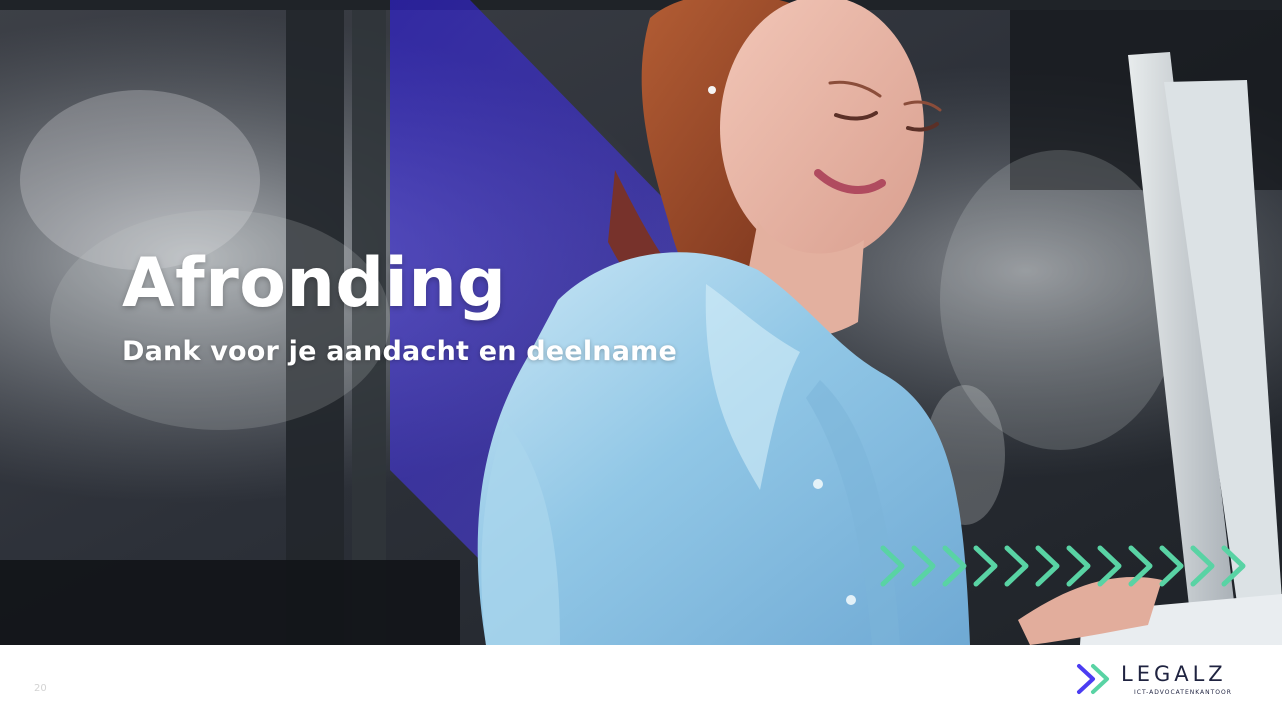 Image resolution: width=1282 pixels, height=720 pixels. Describe the element at coordinates (1093, 679) in the screenshot. I see `double-chevron-icon` at that location.